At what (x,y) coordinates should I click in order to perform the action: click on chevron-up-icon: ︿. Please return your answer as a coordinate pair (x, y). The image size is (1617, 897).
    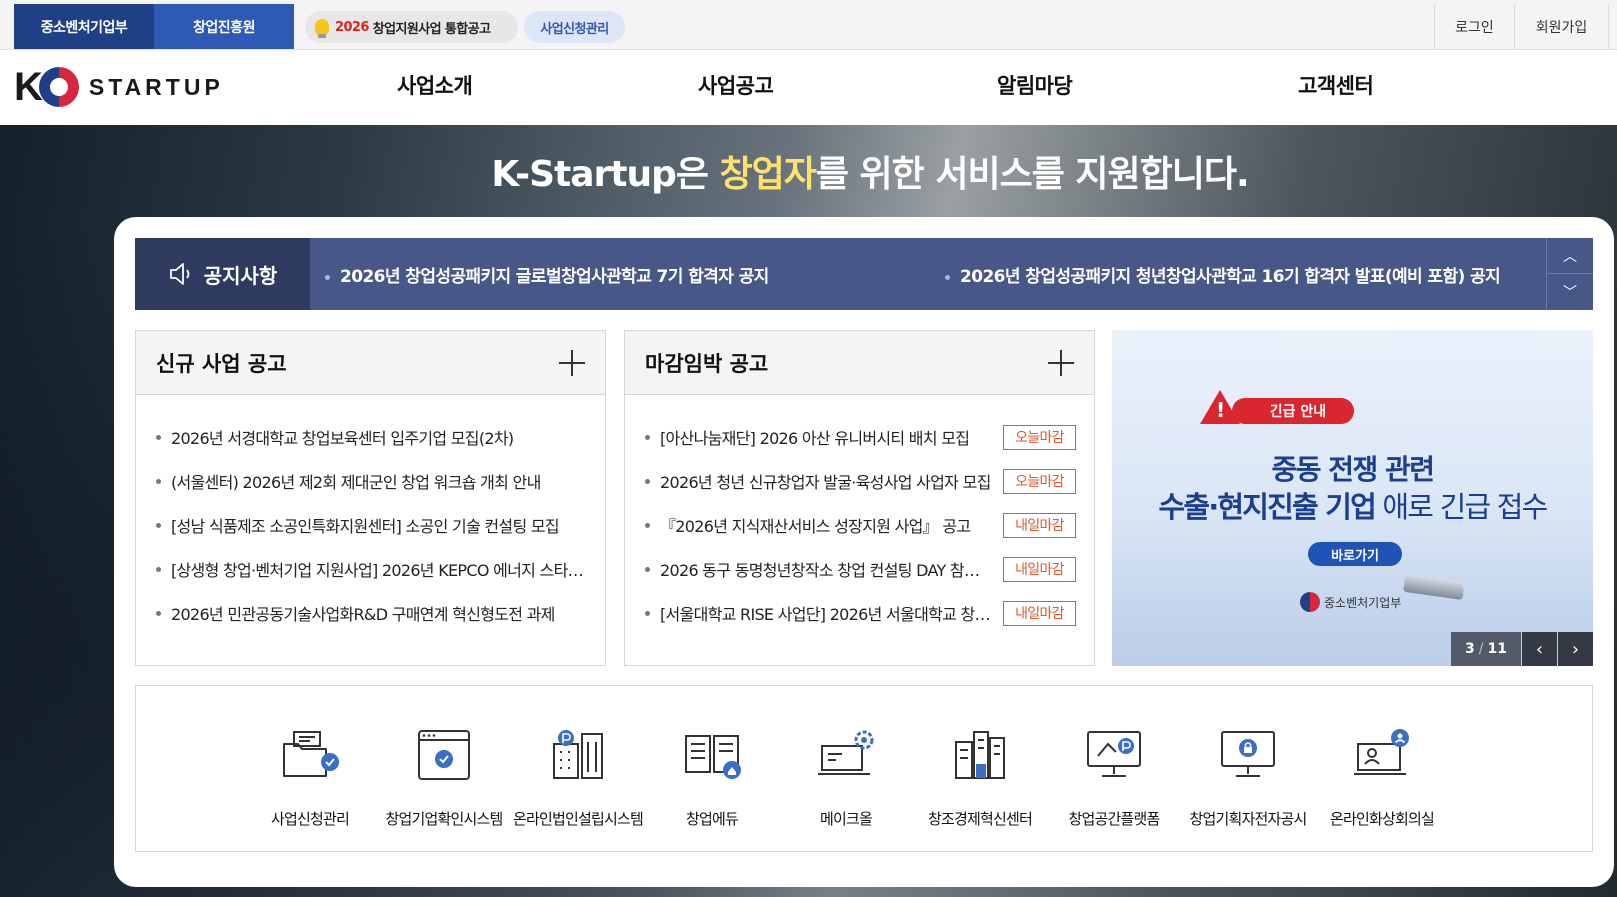
    Looking at the image, I should click on (1570, 256).